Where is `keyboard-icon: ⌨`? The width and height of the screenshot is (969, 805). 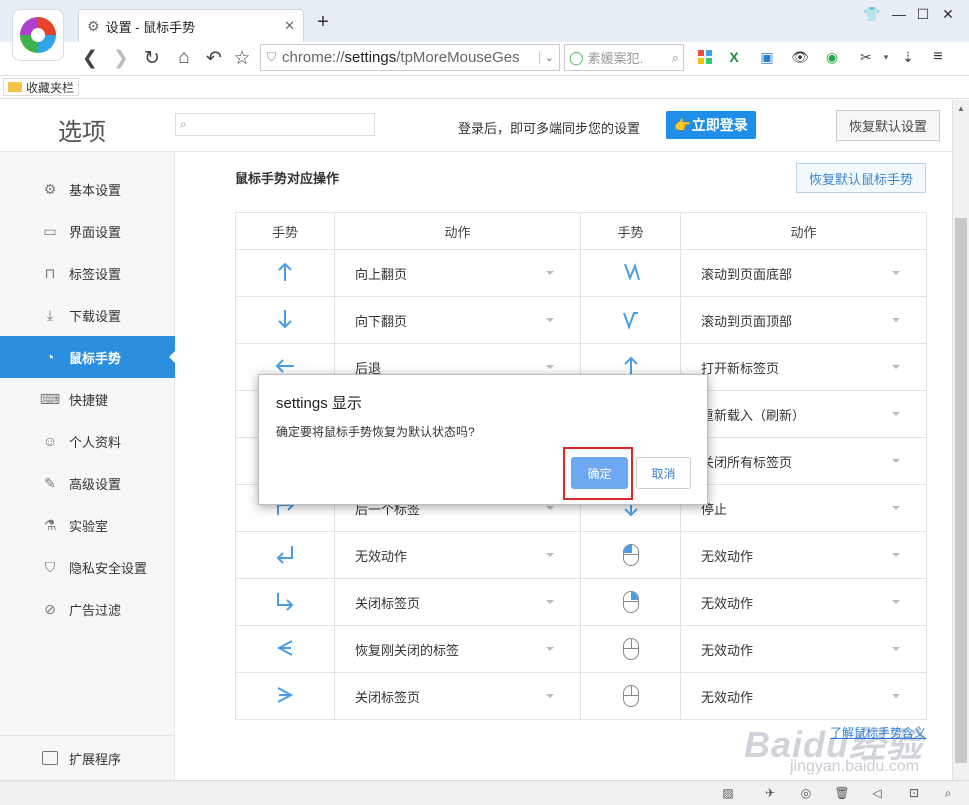 keyboard-icon: ⌨ is located at coordinates (50, 398).